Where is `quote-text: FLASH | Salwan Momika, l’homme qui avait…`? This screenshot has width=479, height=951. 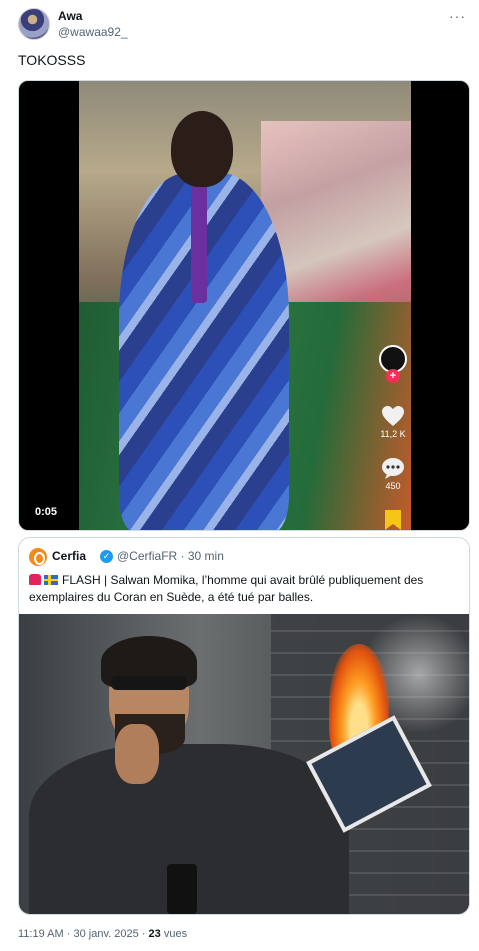 quote-text: FLASH | Salwan Momika, l’homme qui avait… is located at coordinates (245, 589).